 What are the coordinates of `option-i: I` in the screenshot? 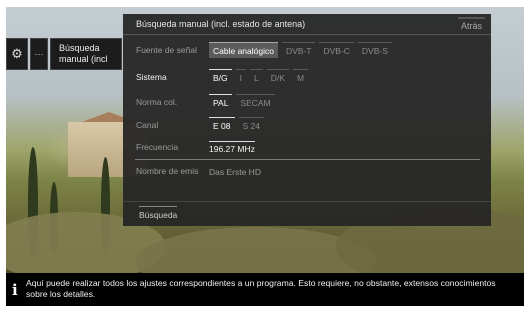 It's located at (241, 77).